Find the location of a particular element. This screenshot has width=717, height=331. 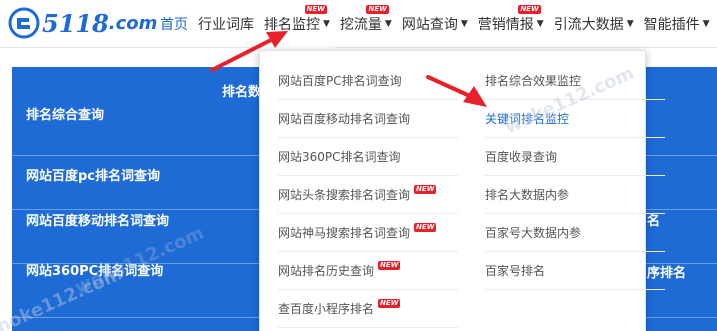

menu-item-label: 排名大数据内参 is located at coordinates (527, 195).